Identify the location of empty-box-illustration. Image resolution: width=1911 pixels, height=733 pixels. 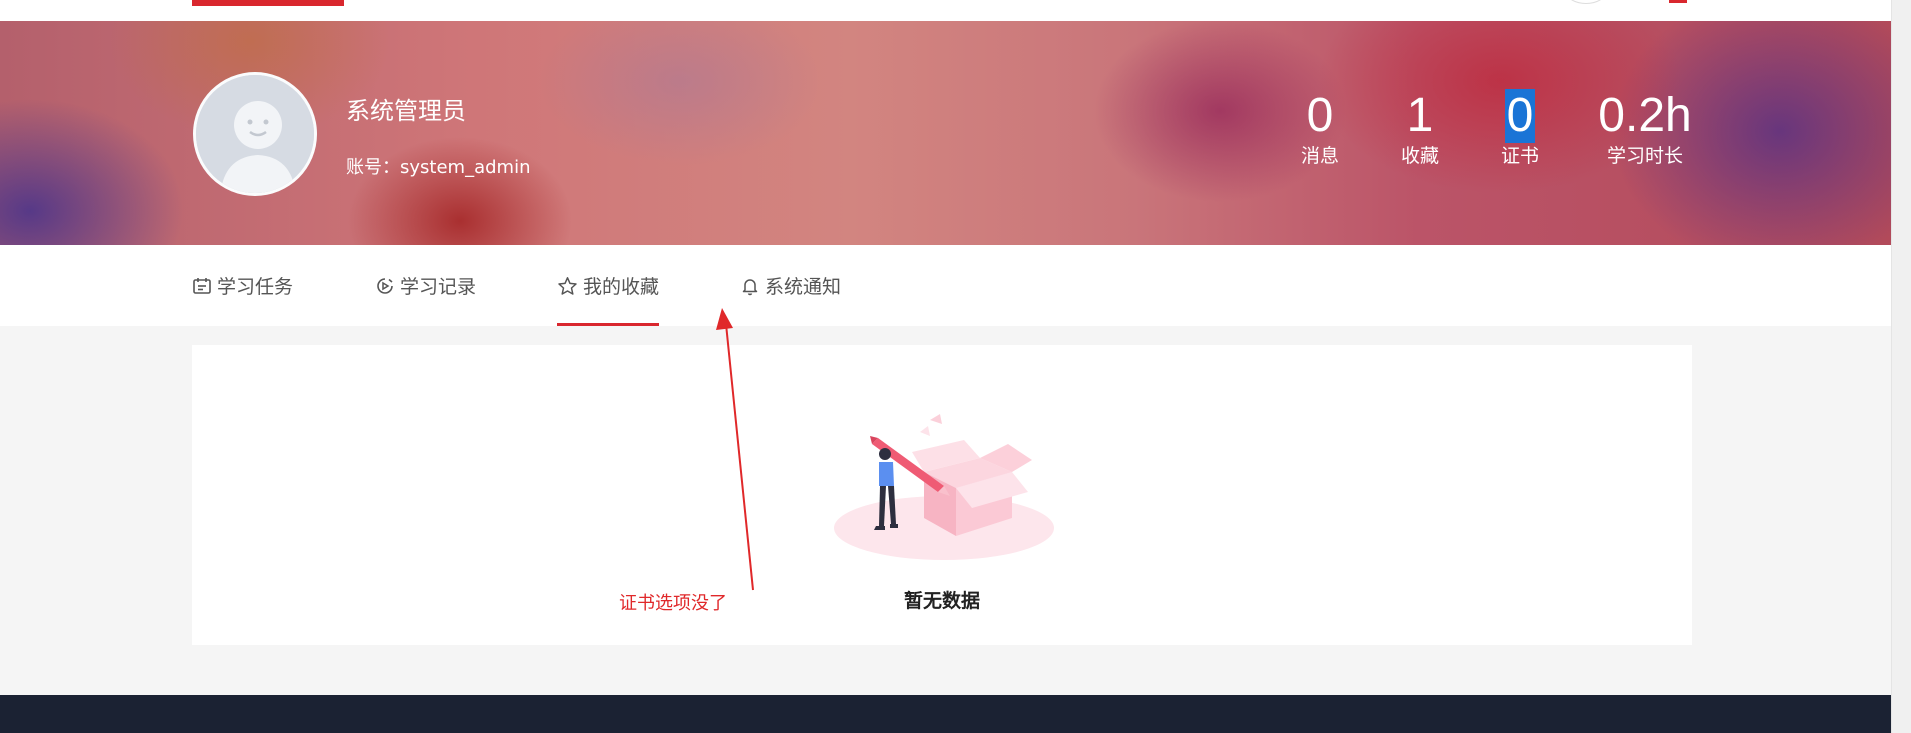
(947, 482).